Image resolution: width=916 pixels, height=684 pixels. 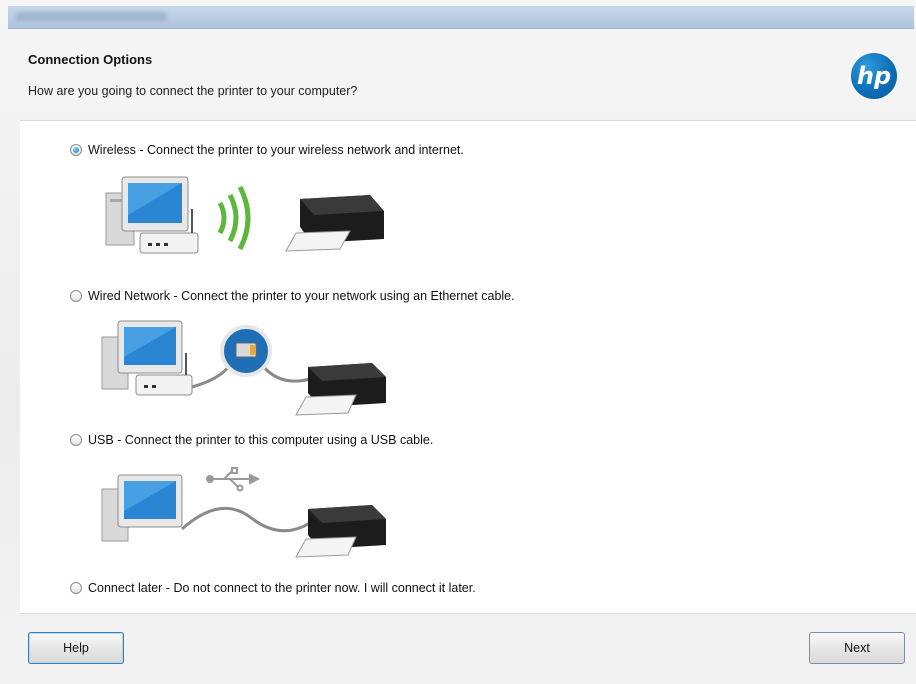 What do you see at coordinates (857, 648) in the screenshot?
I see `next-button: Next` at bounding box center [857, 648].